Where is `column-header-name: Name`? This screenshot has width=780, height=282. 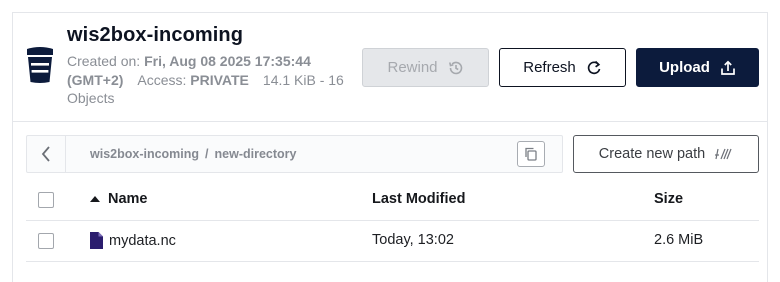
column-header-name: Name is located at coordinates (119, 199).